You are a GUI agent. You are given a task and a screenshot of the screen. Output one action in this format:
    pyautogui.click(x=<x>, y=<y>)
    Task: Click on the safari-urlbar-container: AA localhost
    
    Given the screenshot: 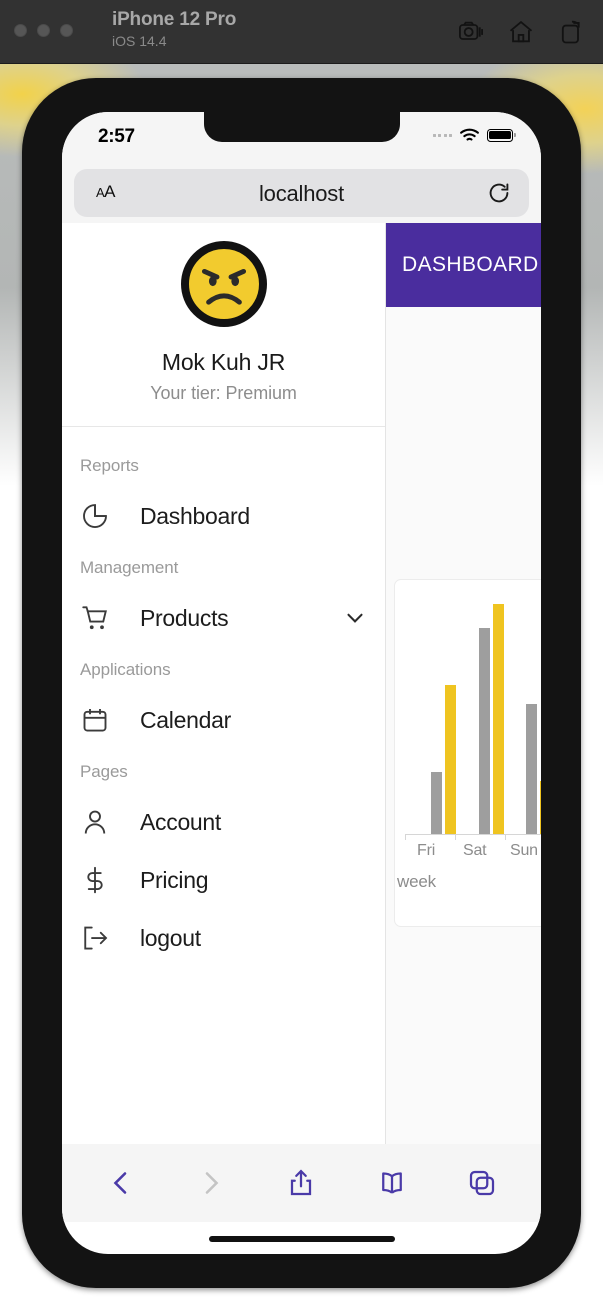 What is the action you would take?
    pyautogui.click(x=301, y=193)
    